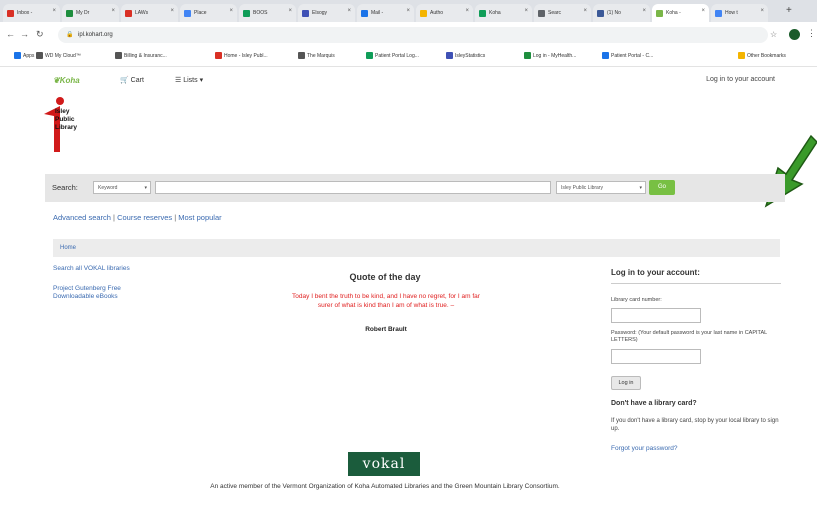  Describe the element at coordinates (108, 269) in the screenshot. I see `search-vokal-link: Search all VOKAL libraries` at that location.